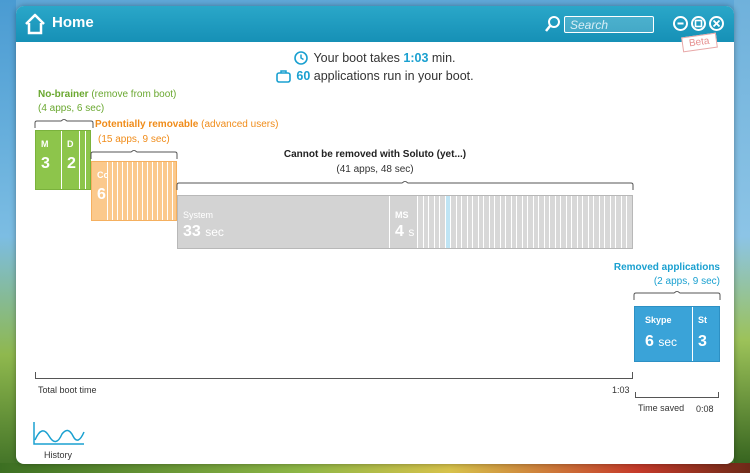  I want to click on briefcase-icon, so click(284, 76).